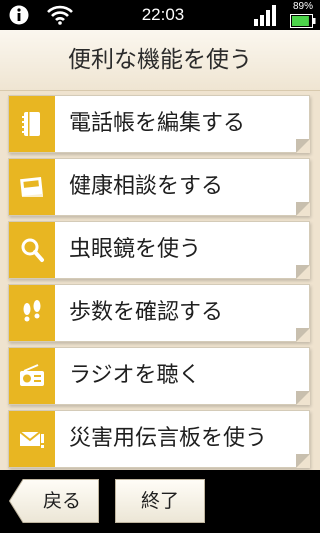 This screenshot has width=320, height=533. Describe the element at coordinates (61, 501) in the screenshot. I see `back-button-label: 戻る` at that location.